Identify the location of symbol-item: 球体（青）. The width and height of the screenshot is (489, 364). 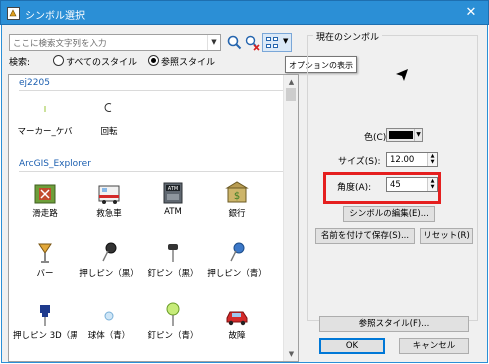
(109, 321).